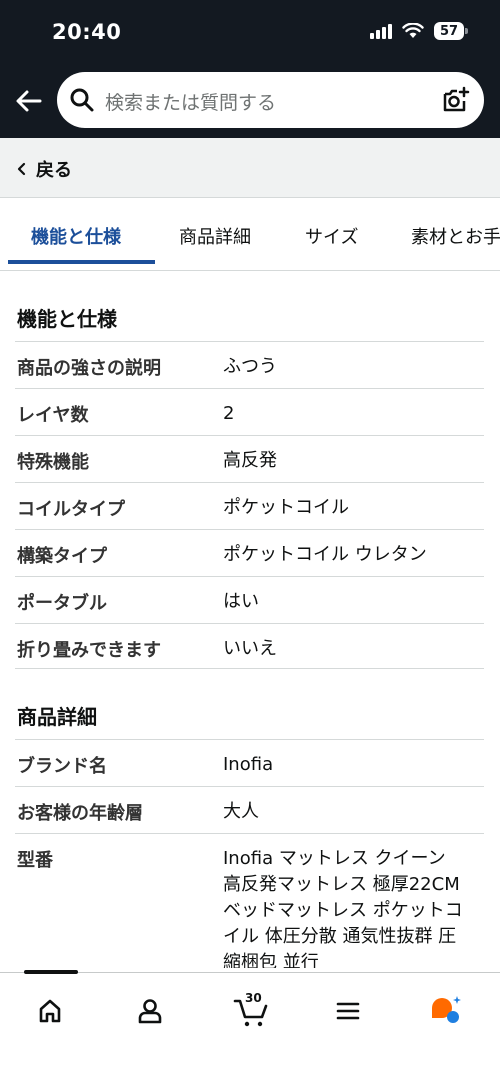  I want to click on section-title-features: 機能と仕様, so click(67, 319).